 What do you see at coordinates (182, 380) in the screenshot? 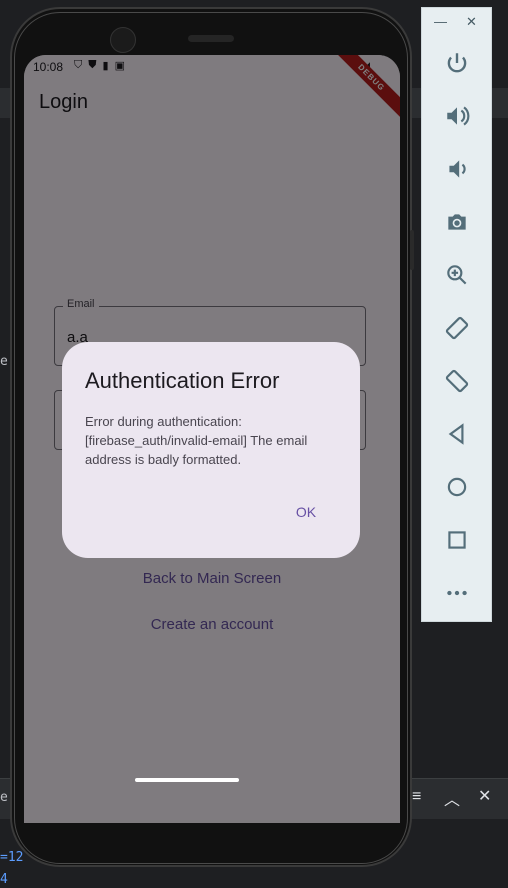
I see `dialog-title: Authentication Error` at bounding box center [182, 380].